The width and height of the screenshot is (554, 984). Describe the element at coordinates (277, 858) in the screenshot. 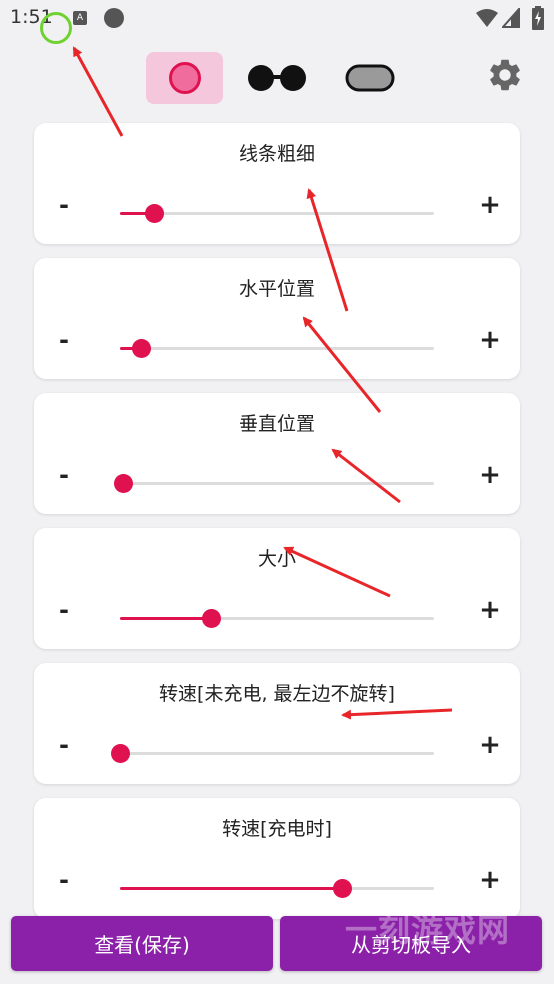

I see `slider-card-speed-charging: 转速[充电时] - +` at that location.